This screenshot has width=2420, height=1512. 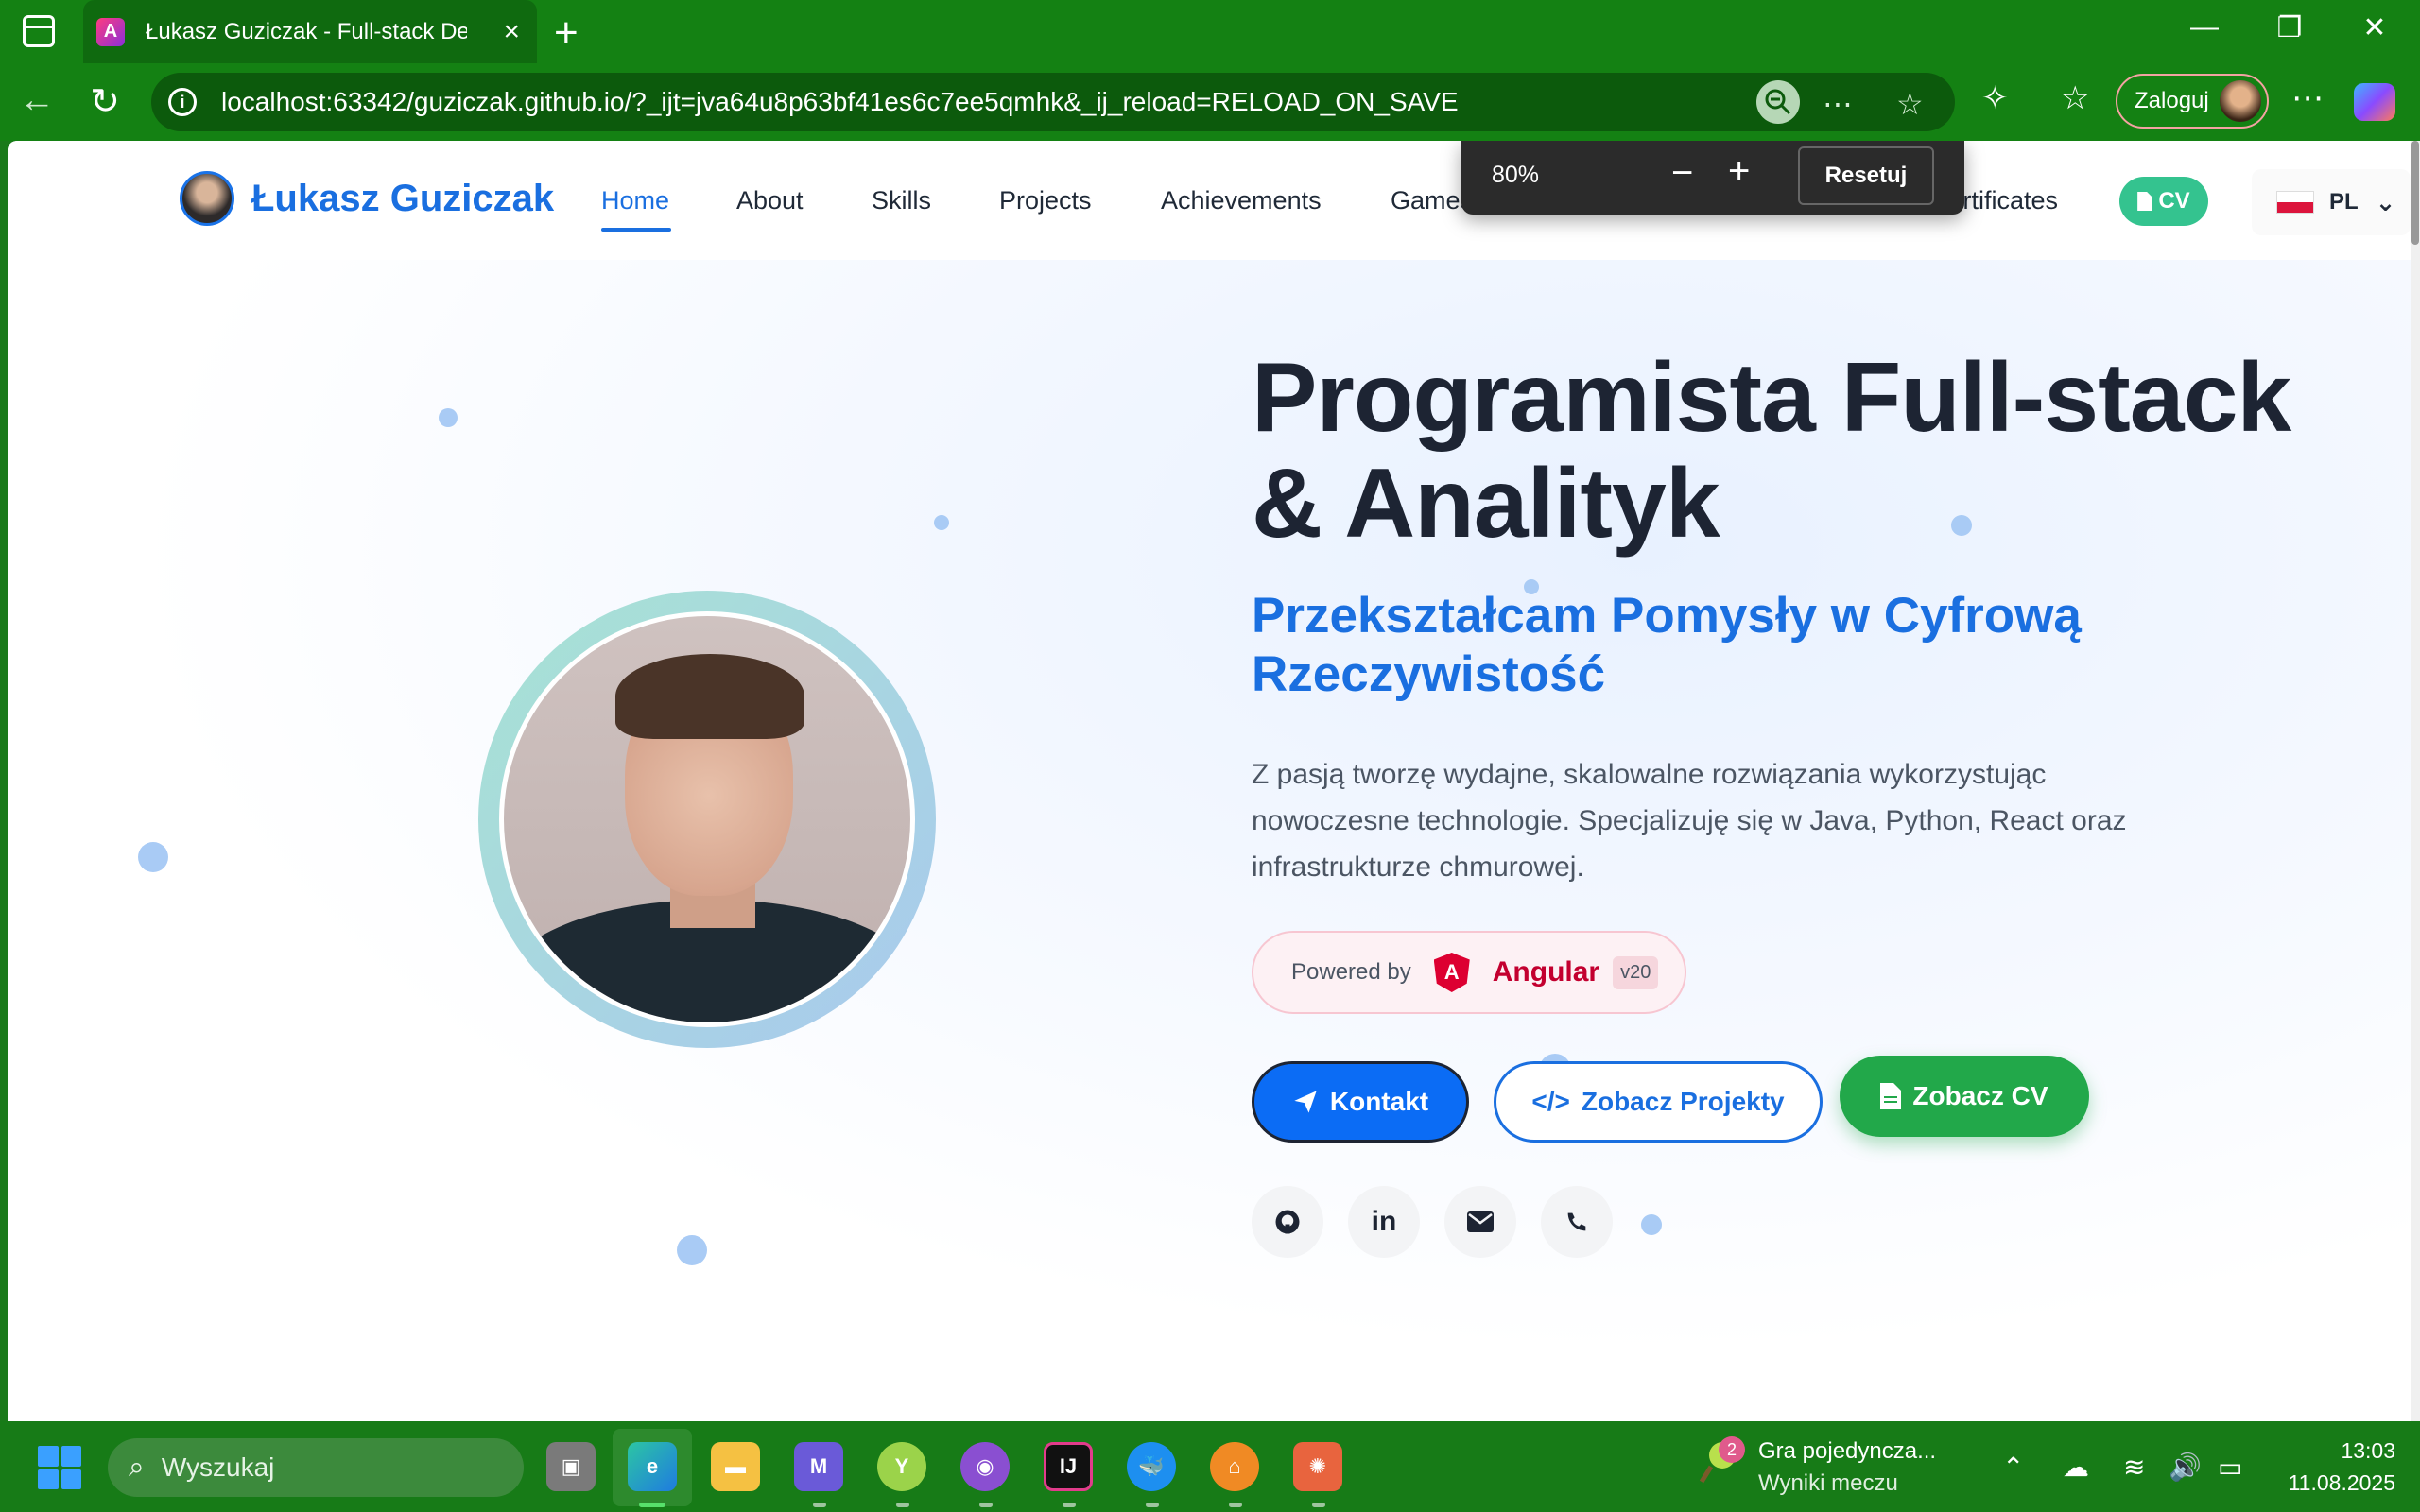 What do you see at coordinates (1234, 1466) in the screenshot?
I see `vpn-app-icon: ⌂` at bounding box center [1234, 1466].